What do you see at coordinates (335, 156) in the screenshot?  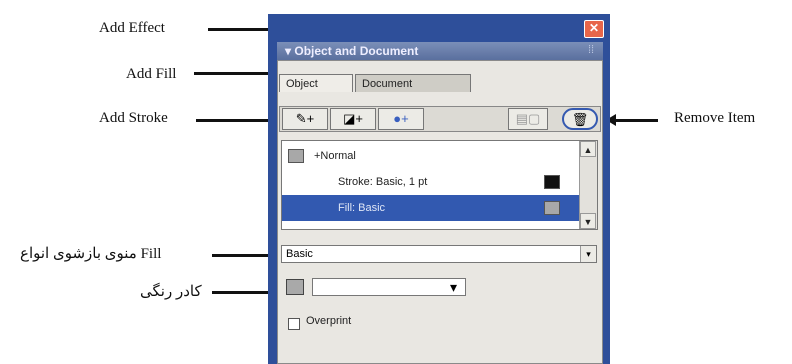 I see `list-item-label: +Normal` at bounding box center [335, 156].